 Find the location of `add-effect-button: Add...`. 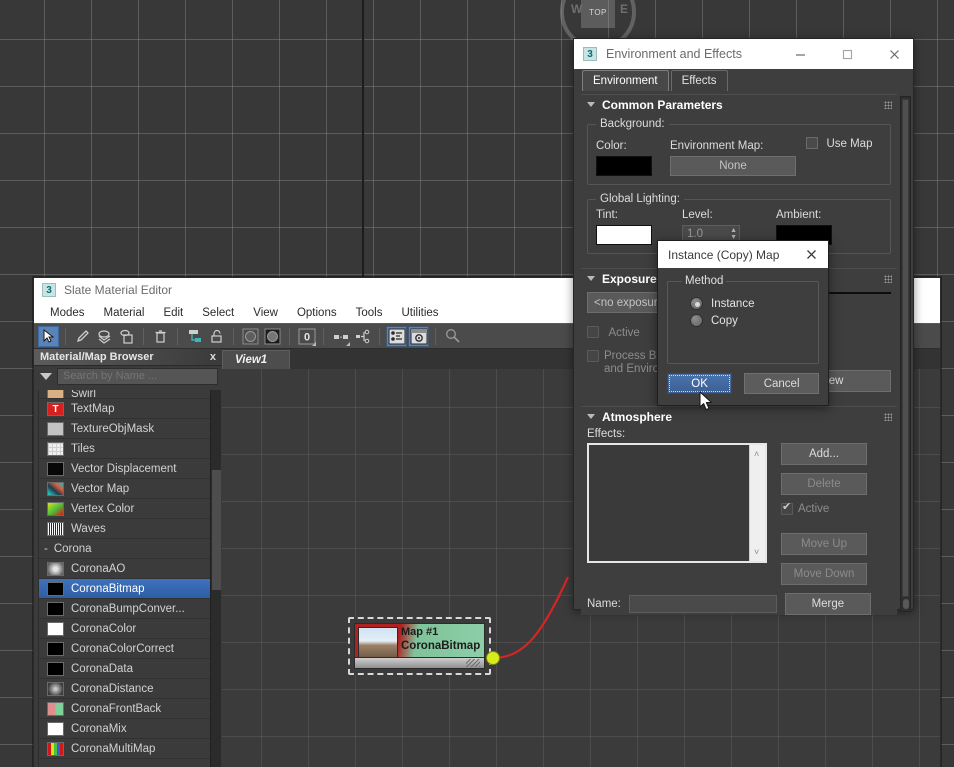

add-effect-button: Add... is located at coordinates (824, 454).